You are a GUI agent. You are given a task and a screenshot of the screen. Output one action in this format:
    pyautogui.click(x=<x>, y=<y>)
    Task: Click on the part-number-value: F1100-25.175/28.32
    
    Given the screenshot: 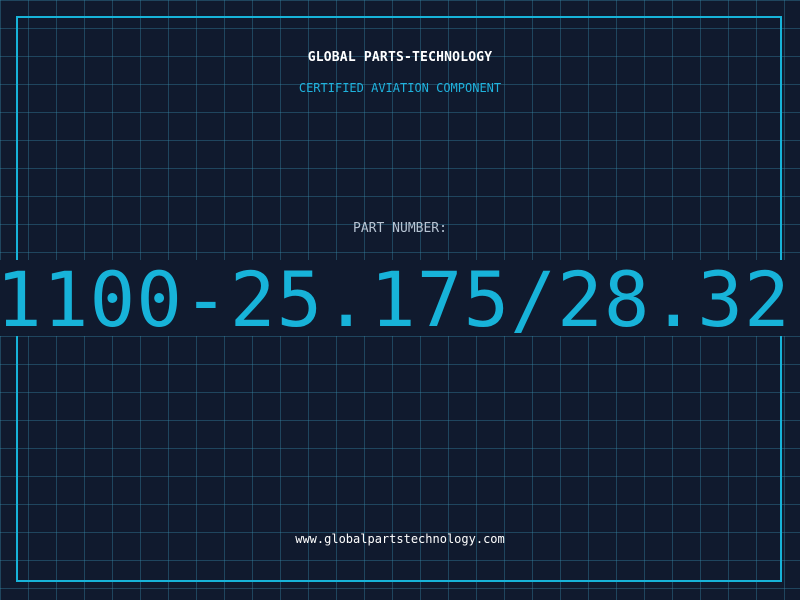 What is the action you would take?
    pyautogui.click(x=395, y=299)
    